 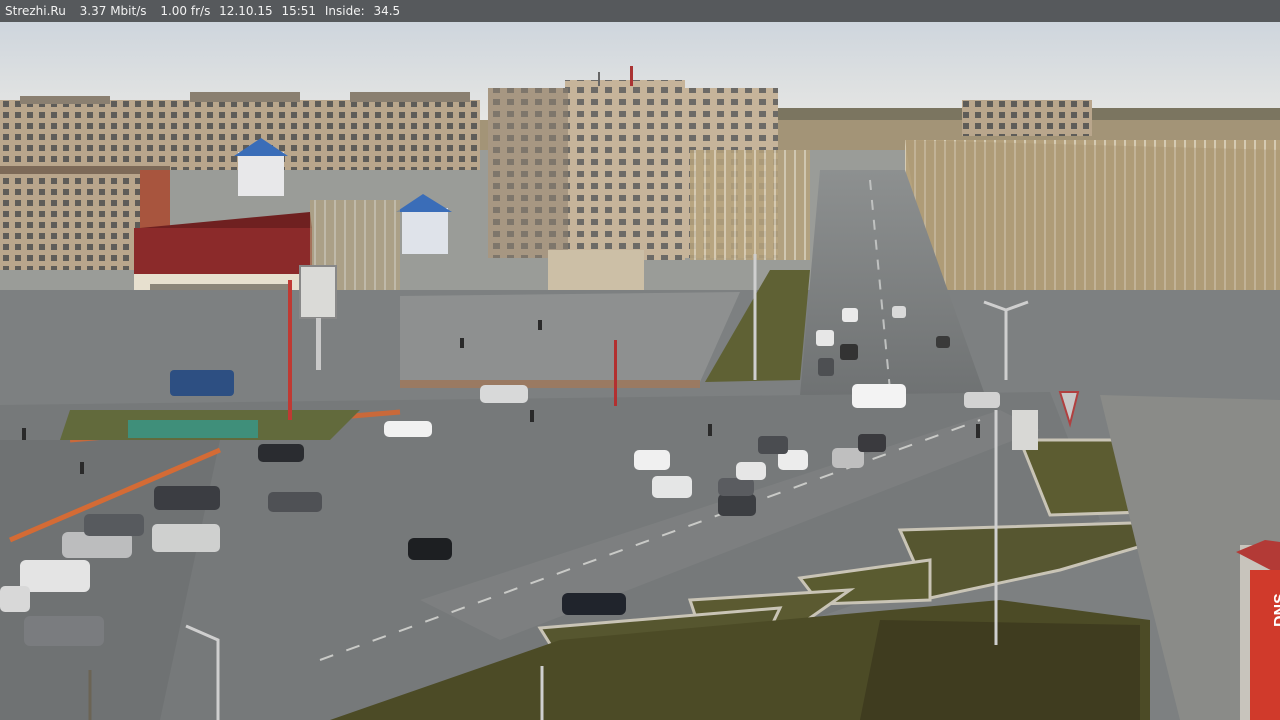 What do you see at coordinates (246, 11) in the screenshot?
I see `date-label: 12.10.15` at bounding box center [246, 11].